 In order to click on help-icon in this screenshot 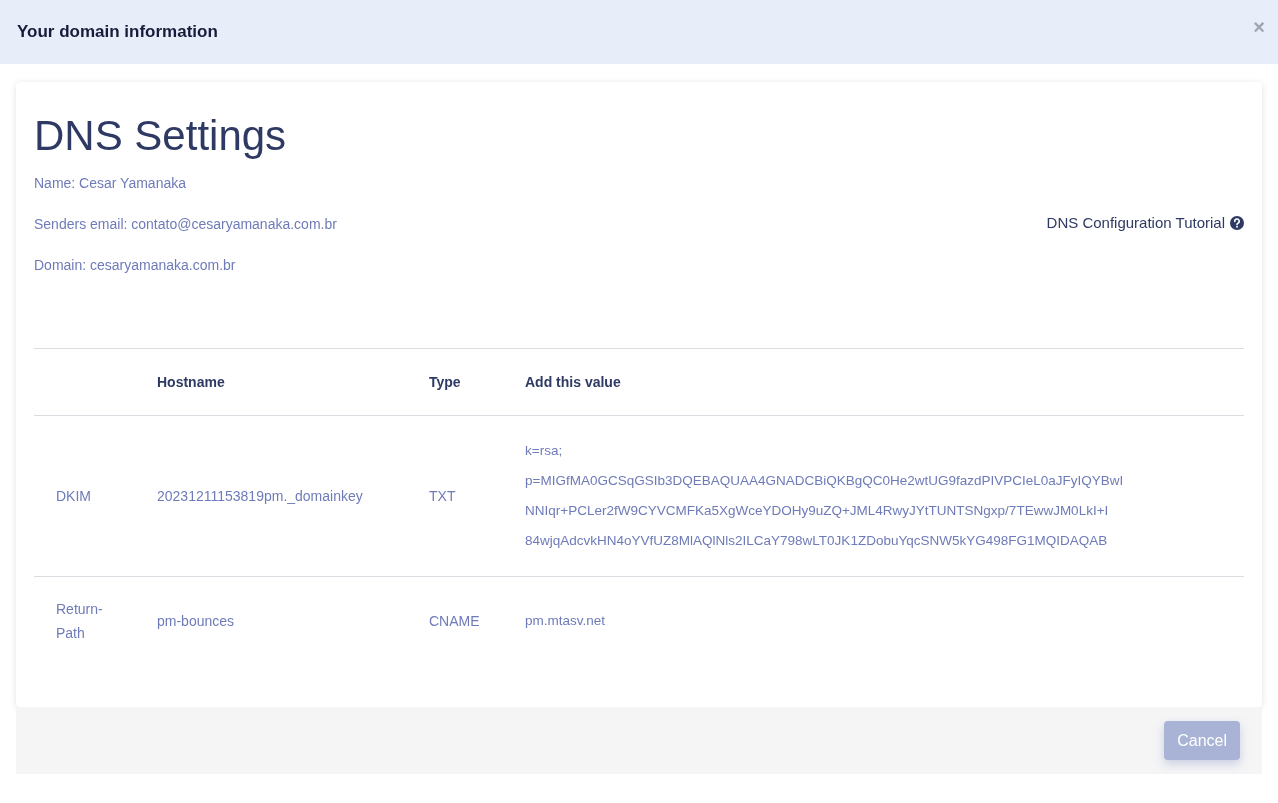, I will do `click(1237, 223)`.